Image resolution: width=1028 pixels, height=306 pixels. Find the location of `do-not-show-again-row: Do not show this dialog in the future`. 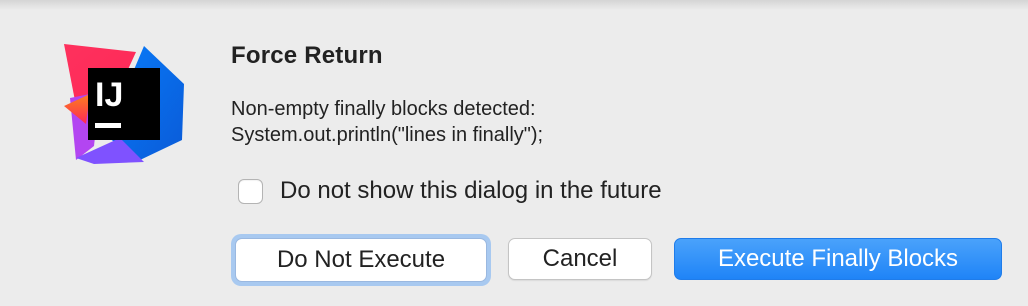

do-not-show-again-row: Do not show this dialog in the future is located at coordinates (450, 191).